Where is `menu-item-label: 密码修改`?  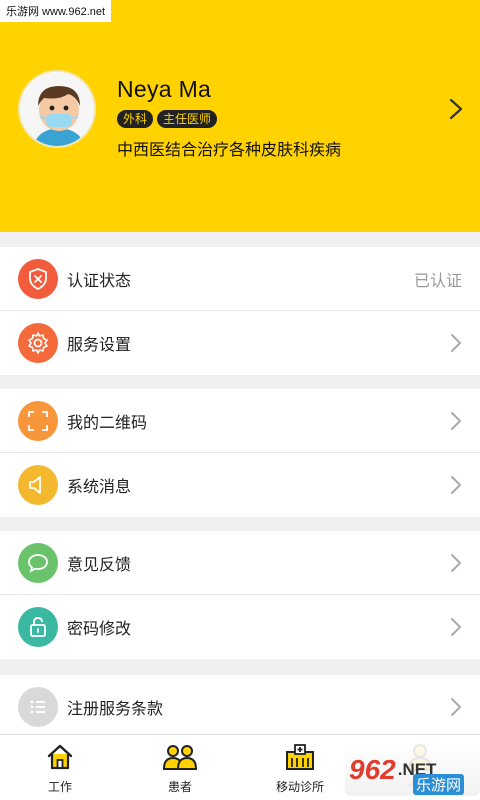 menu-item-label: 密码修改 is located at coordinates (99, 628).